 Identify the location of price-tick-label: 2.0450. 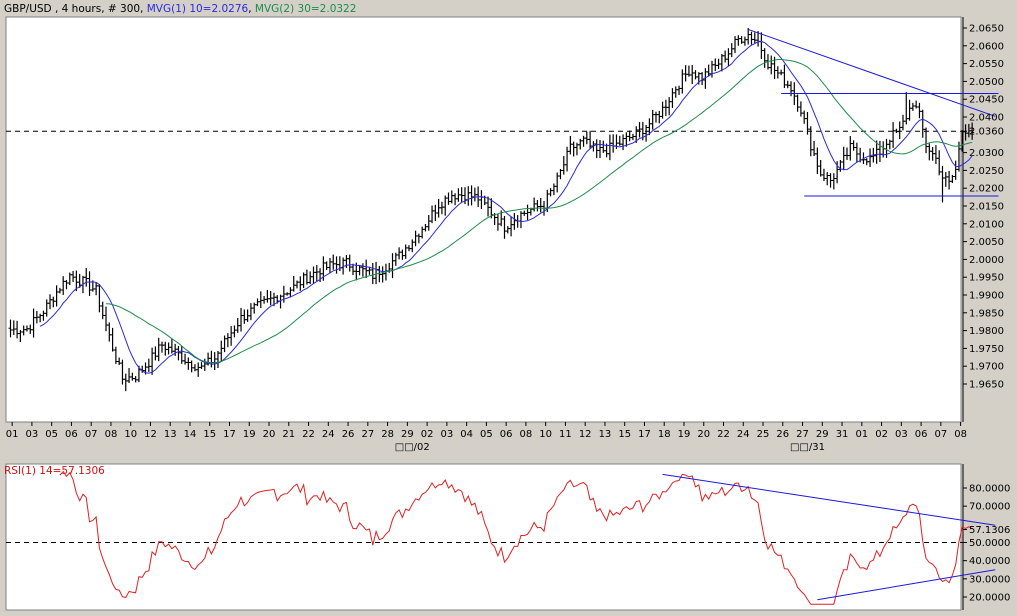
(986, 100).